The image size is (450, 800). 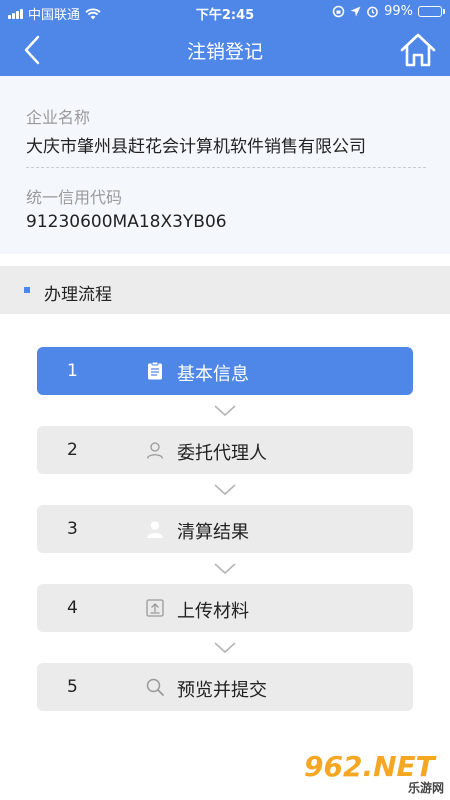 What do you see at coordinates (418, 50) in the screenshot?
I see `home-icon` at bounding box center [418, 50].